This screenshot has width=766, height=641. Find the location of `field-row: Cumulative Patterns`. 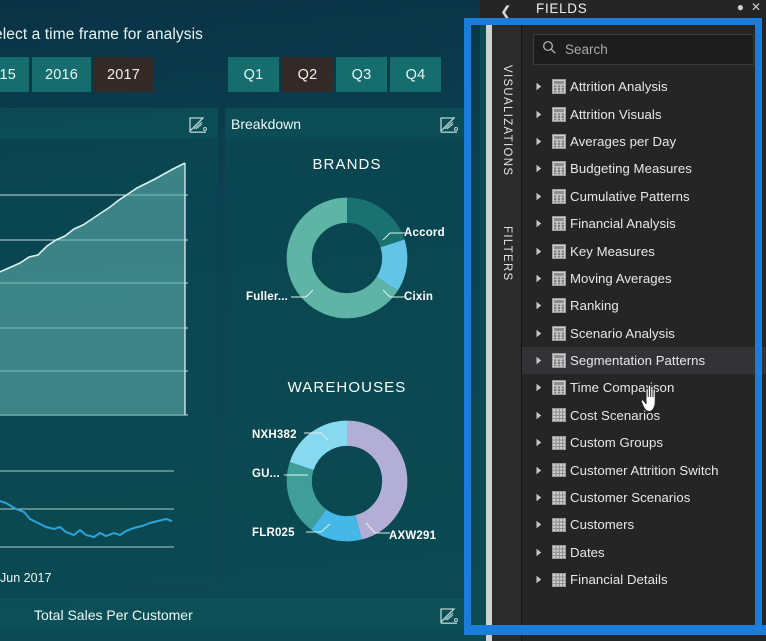

field-row: Cumulative Patterns is located at coordinates (644, 196).